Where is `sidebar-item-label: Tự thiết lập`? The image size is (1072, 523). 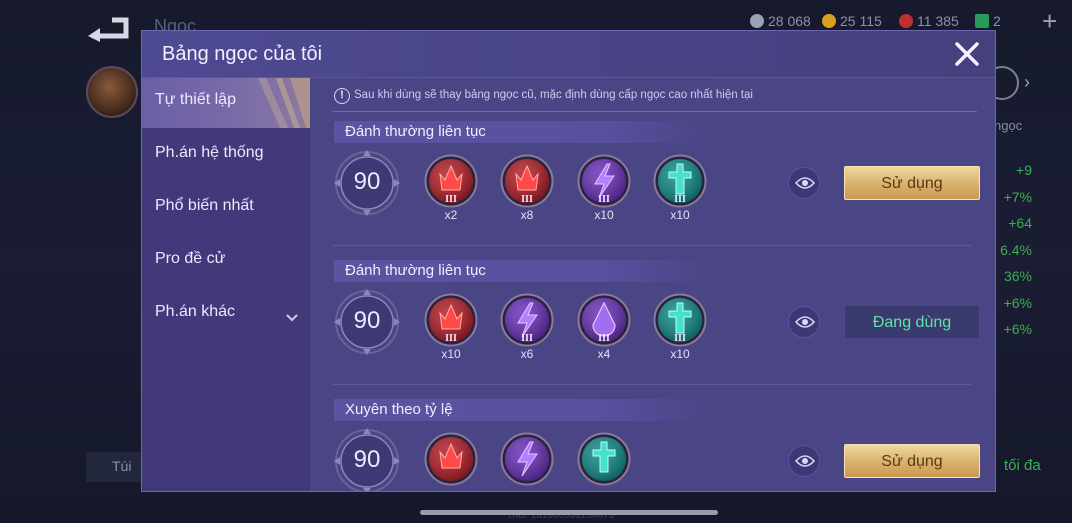 sidebar-item-label: Tự thiết lập is located at coordinates (195, 99).